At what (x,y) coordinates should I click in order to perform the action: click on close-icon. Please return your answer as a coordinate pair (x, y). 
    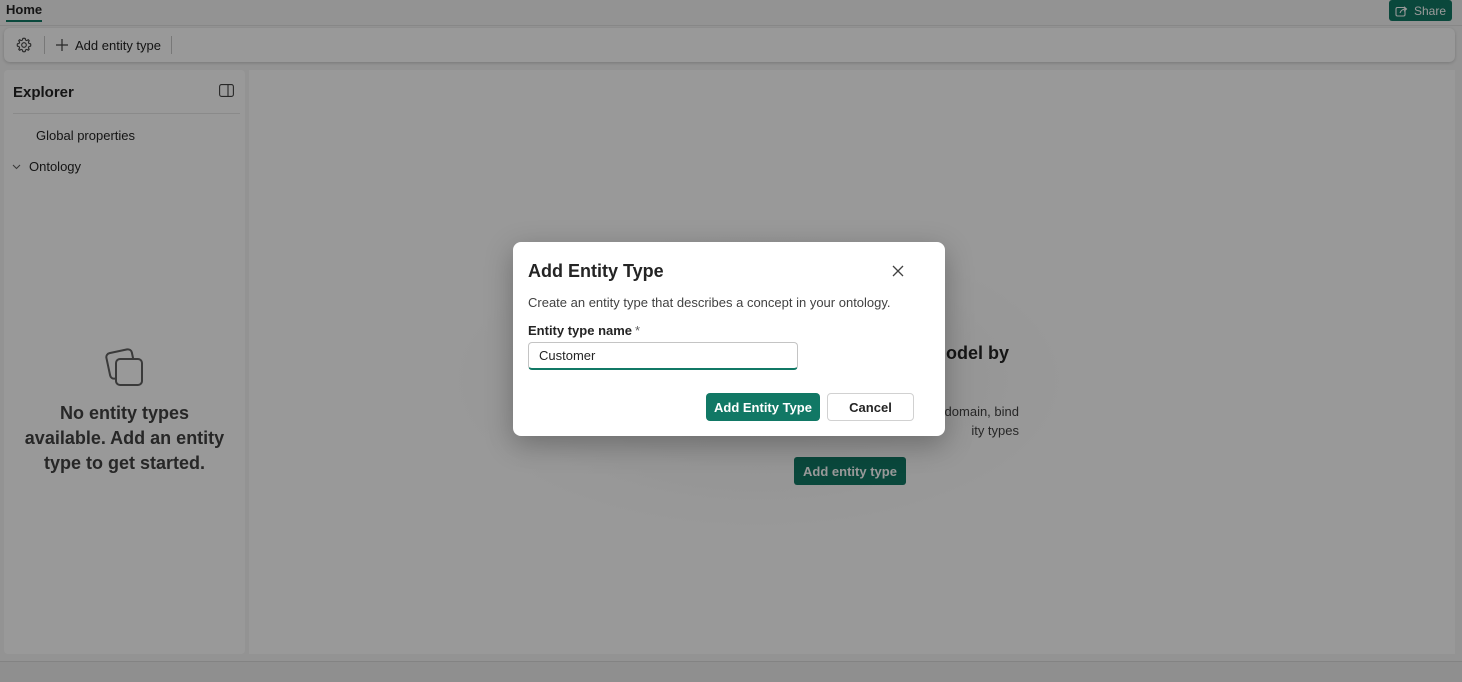
    Looking at the image, I should click on (898, 271).